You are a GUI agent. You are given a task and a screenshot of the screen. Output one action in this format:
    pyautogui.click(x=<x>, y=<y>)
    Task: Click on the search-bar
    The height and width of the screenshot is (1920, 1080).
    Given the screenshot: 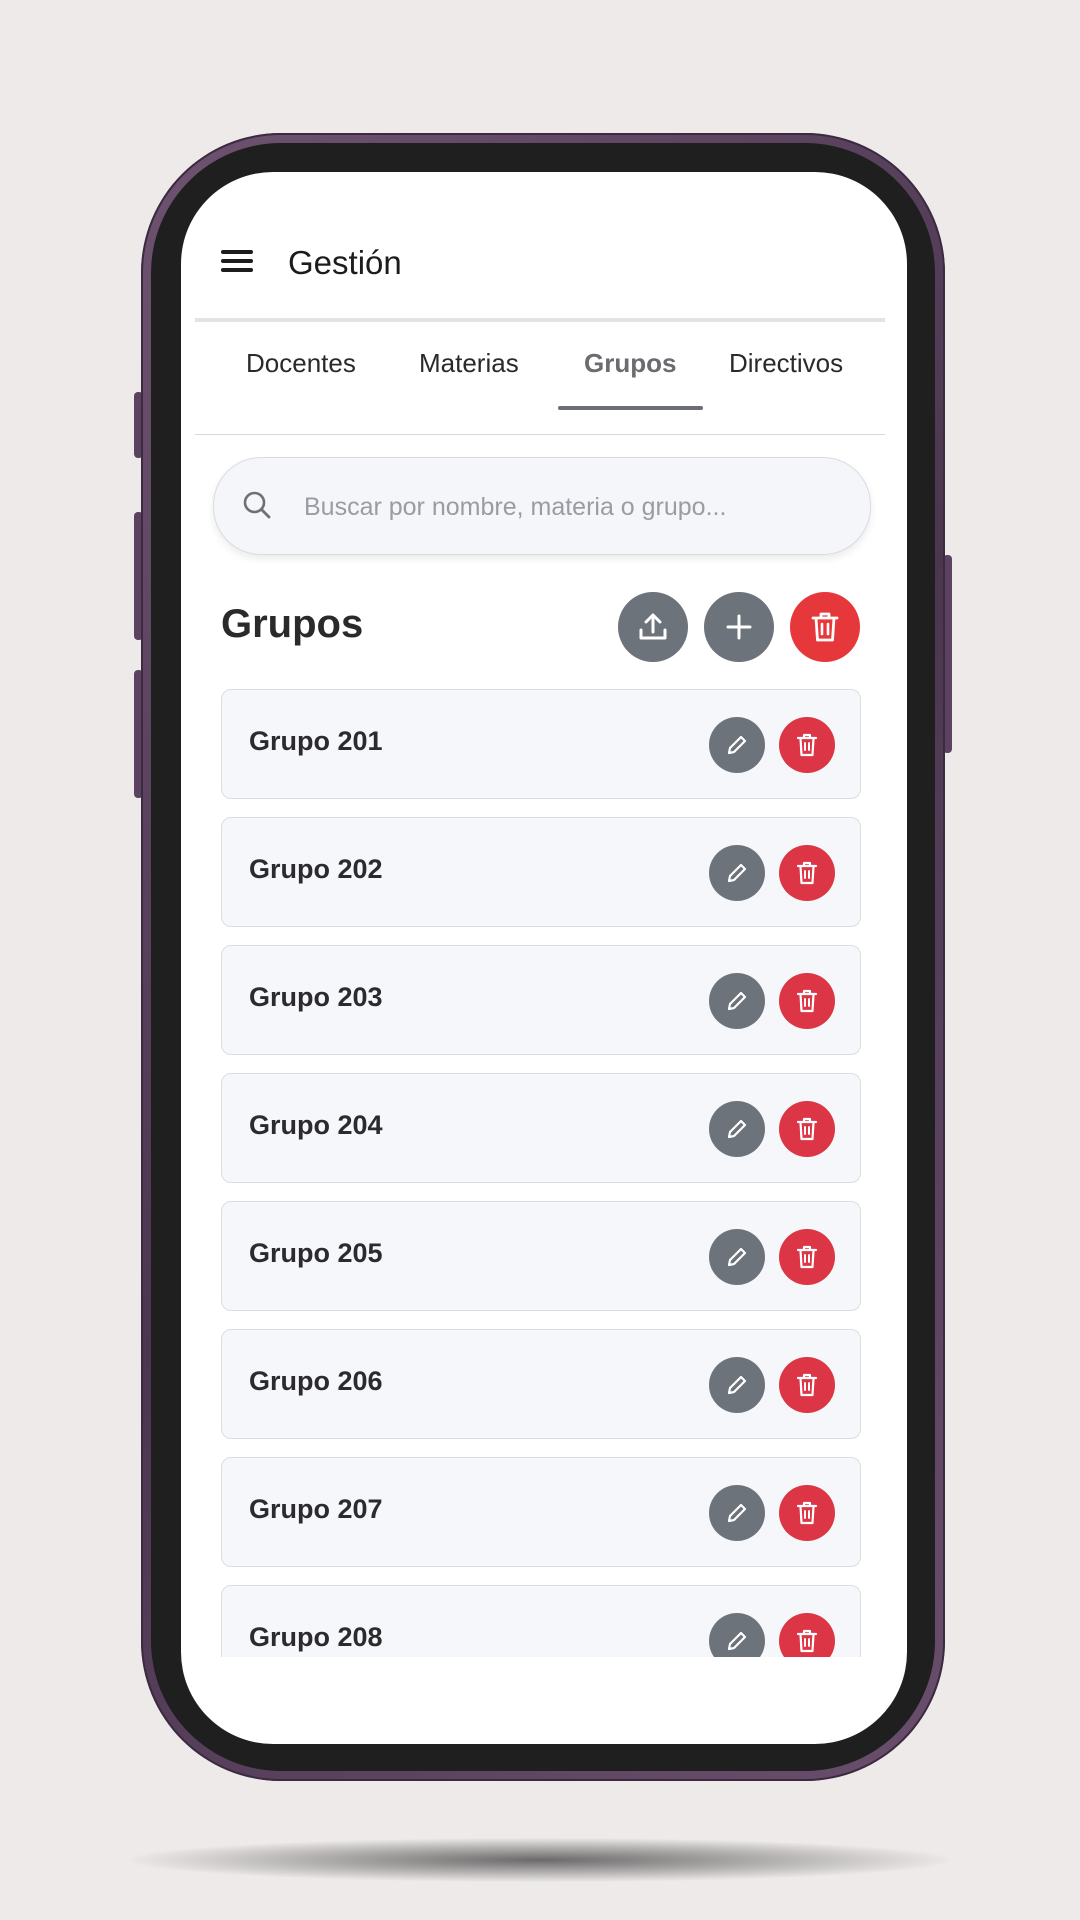 What is the action you would take?
    pyautogui.click(x=542, y=506)
    